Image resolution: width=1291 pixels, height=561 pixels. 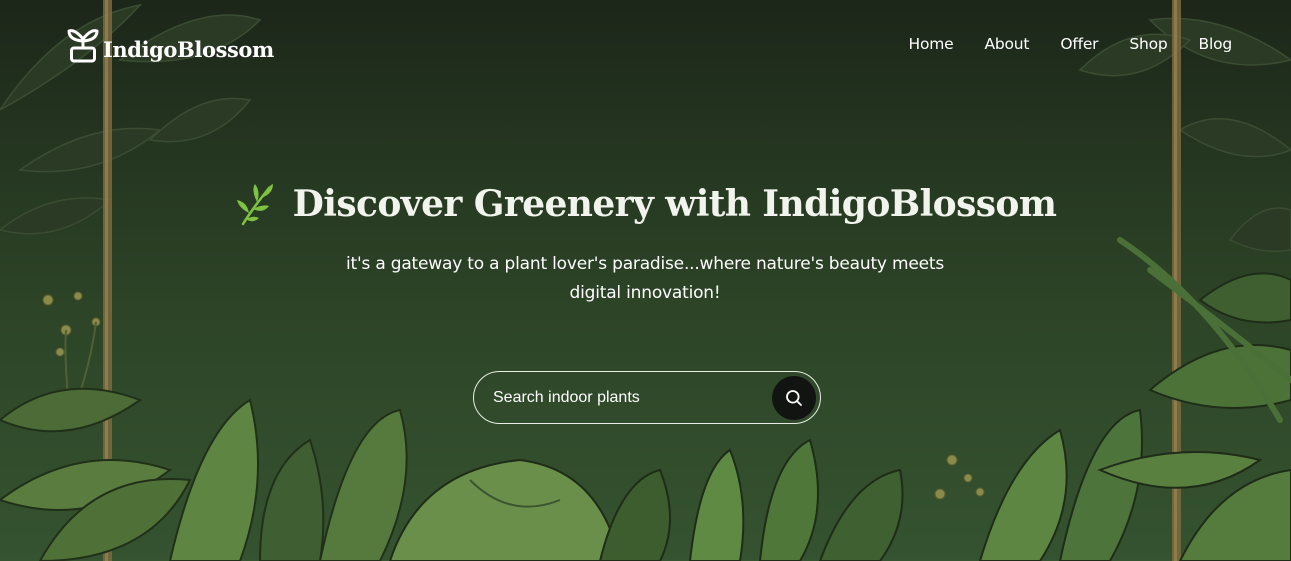 I want to click on search-bar, so click(x=647, y=397).